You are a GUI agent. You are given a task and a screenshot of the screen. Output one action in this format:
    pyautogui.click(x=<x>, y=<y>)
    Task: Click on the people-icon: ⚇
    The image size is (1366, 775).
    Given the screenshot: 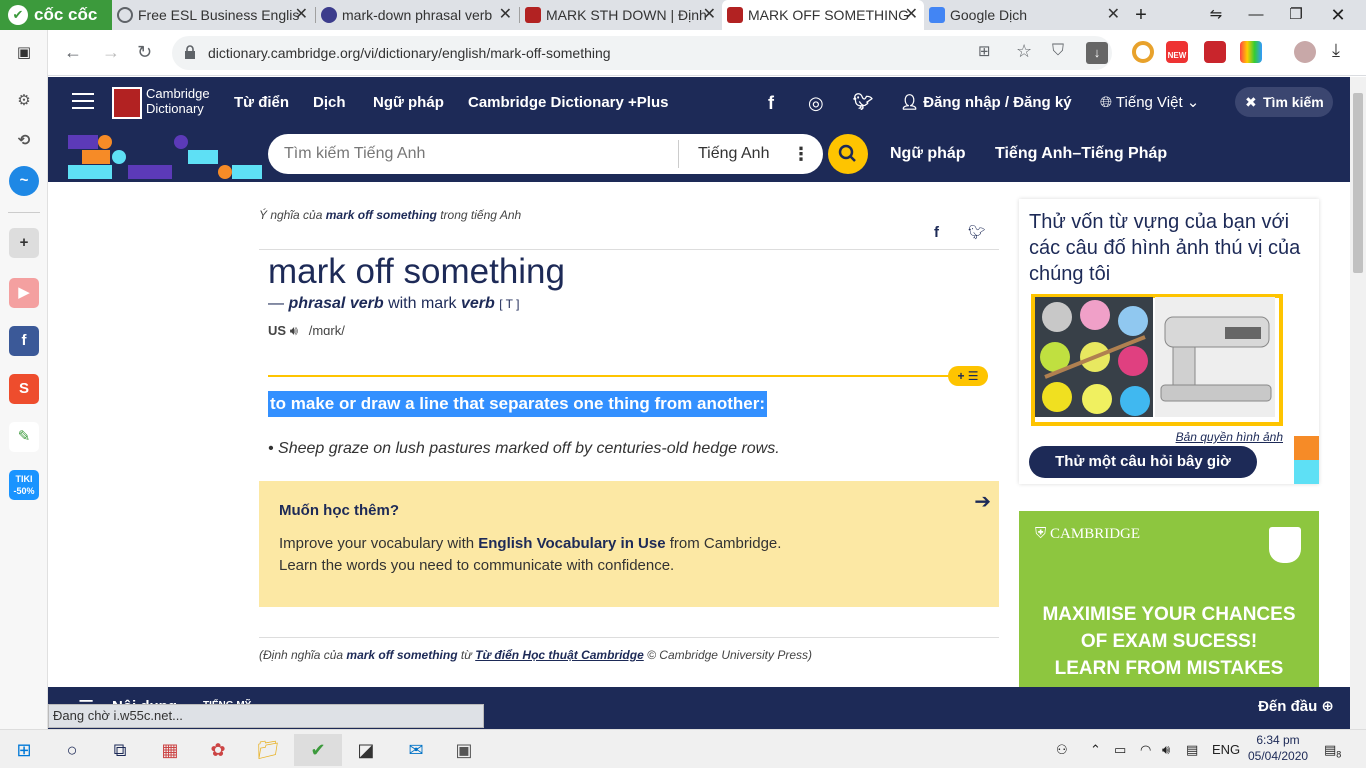 What is the action you would take?
    pyautogui.click(x=1062, y=749)
    